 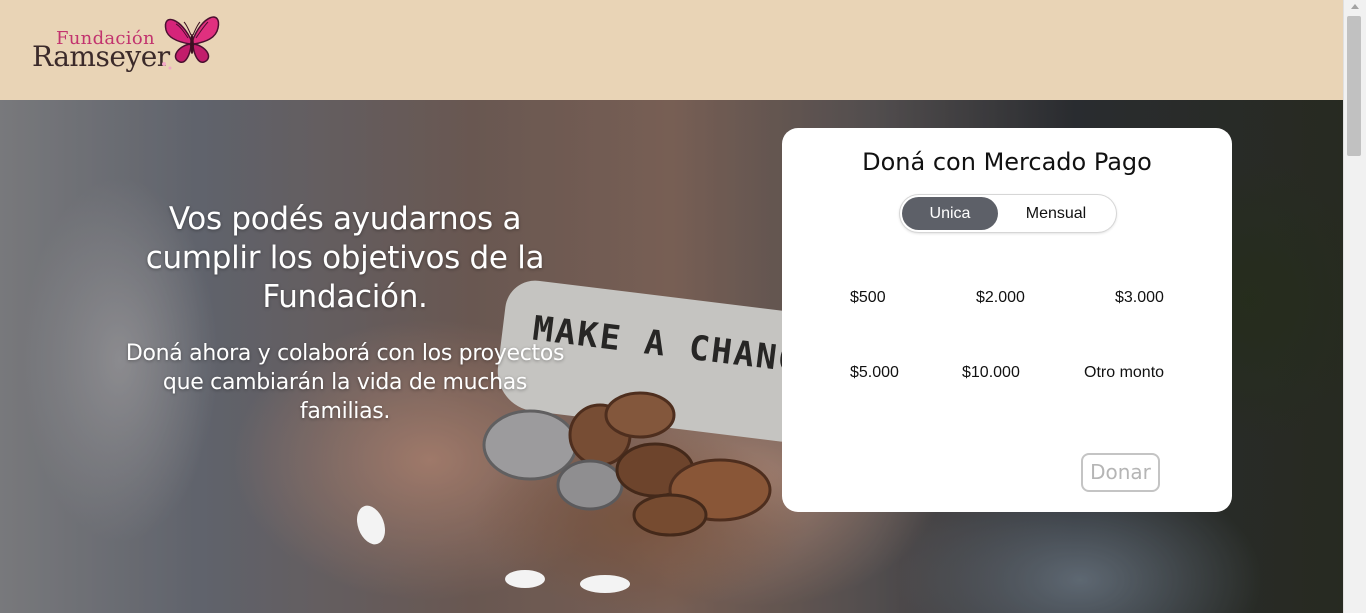 I want to click on paper-text: MAKE A CHANG, so click(x=667, y=345).